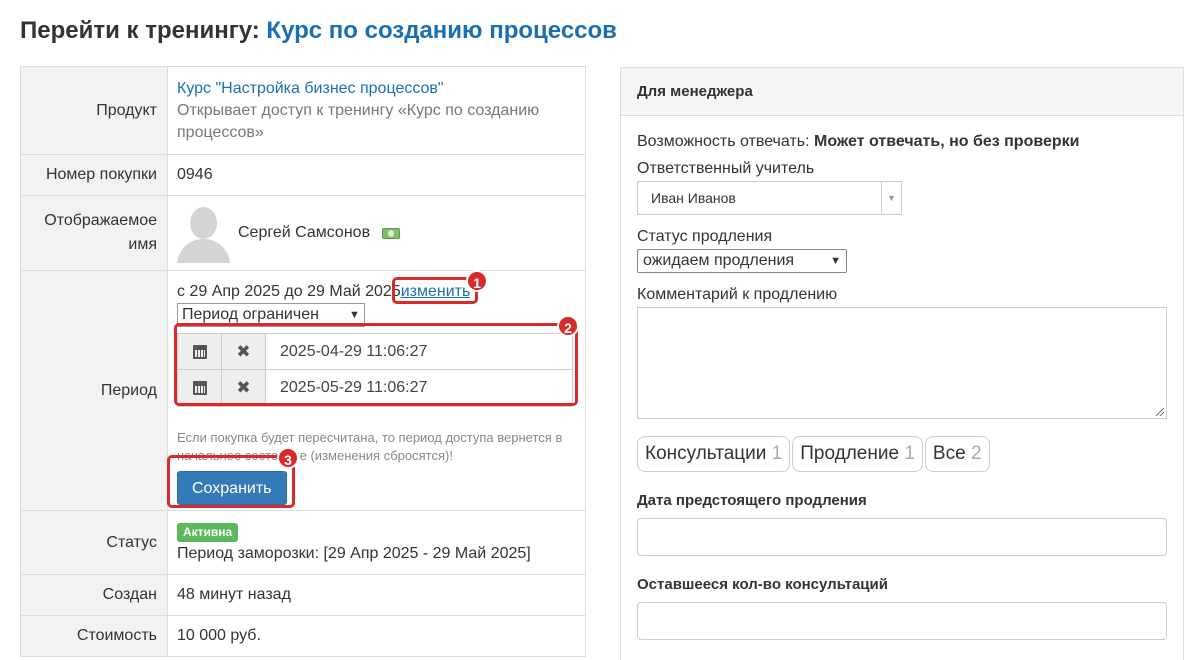 The width and height of the screenshot is (1200, 660). I want to click on renewal-status-select: ожидаем продления ▼, so click(742, 261).